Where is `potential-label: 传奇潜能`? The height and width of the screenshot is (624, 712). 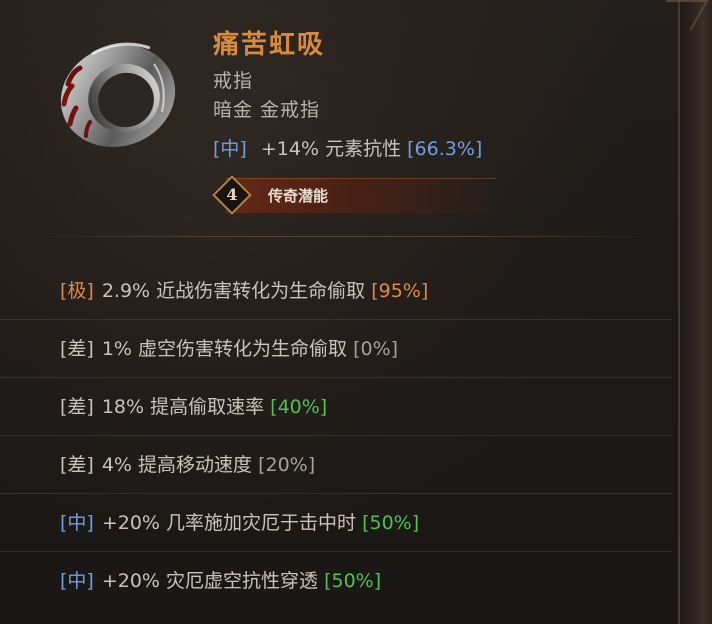
potential-label: 传奇潜能 is located at coordinates (298, 196).